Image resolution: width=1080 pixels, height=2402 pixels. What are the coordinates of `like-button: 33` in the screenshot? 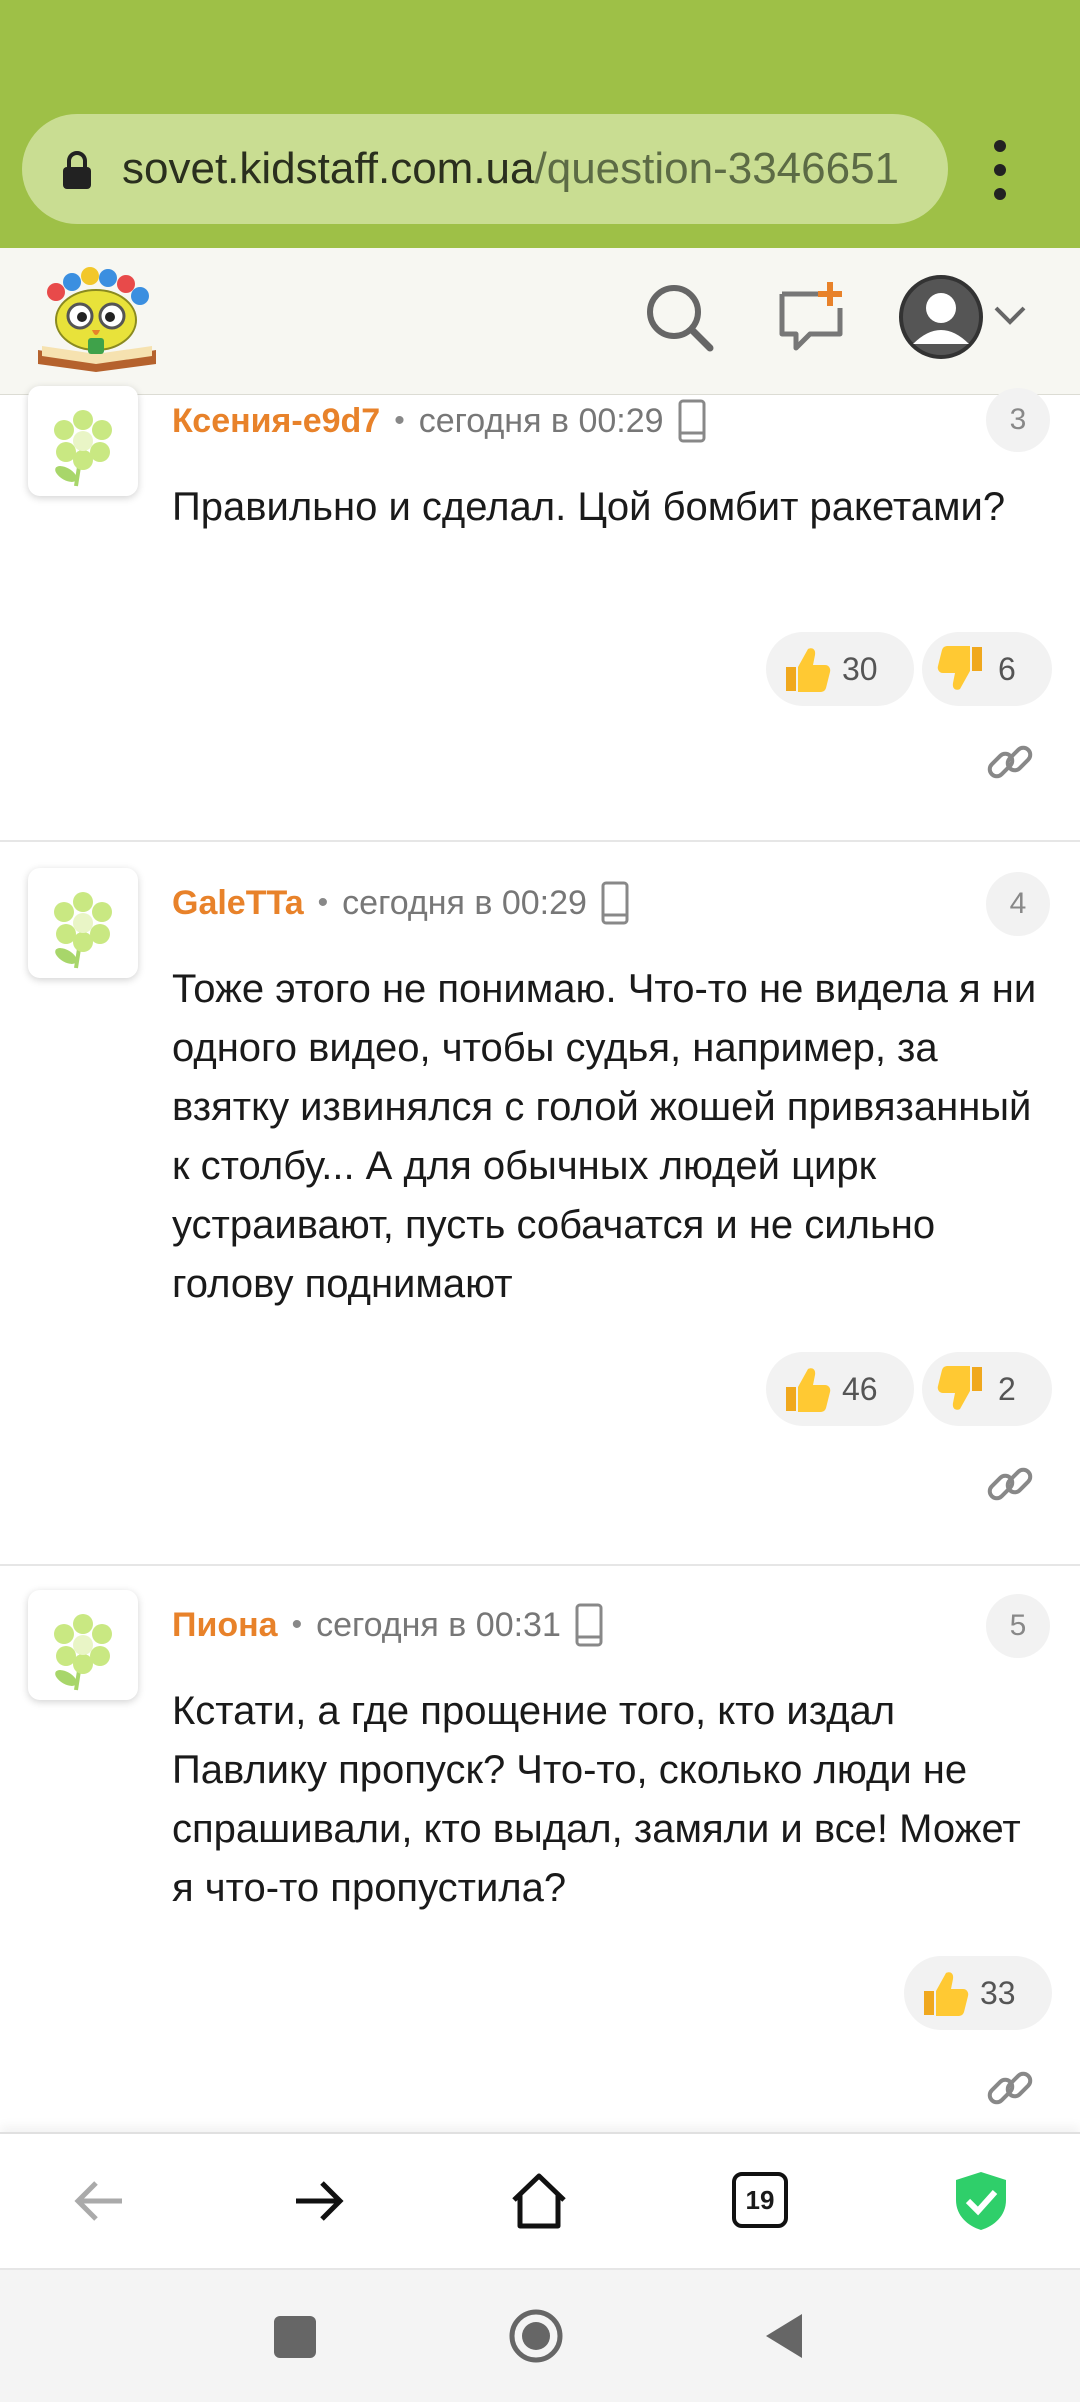 It's located at (978, 1993).